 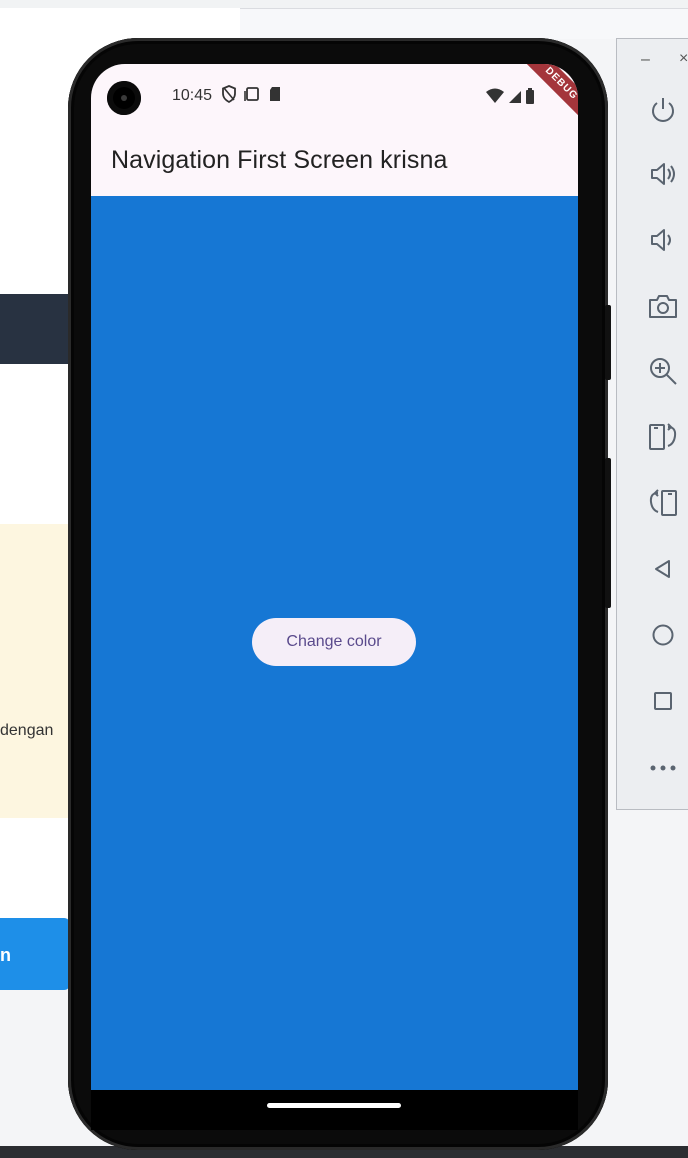 I want to click on rotate-left-button, so click(x=663, y=505).